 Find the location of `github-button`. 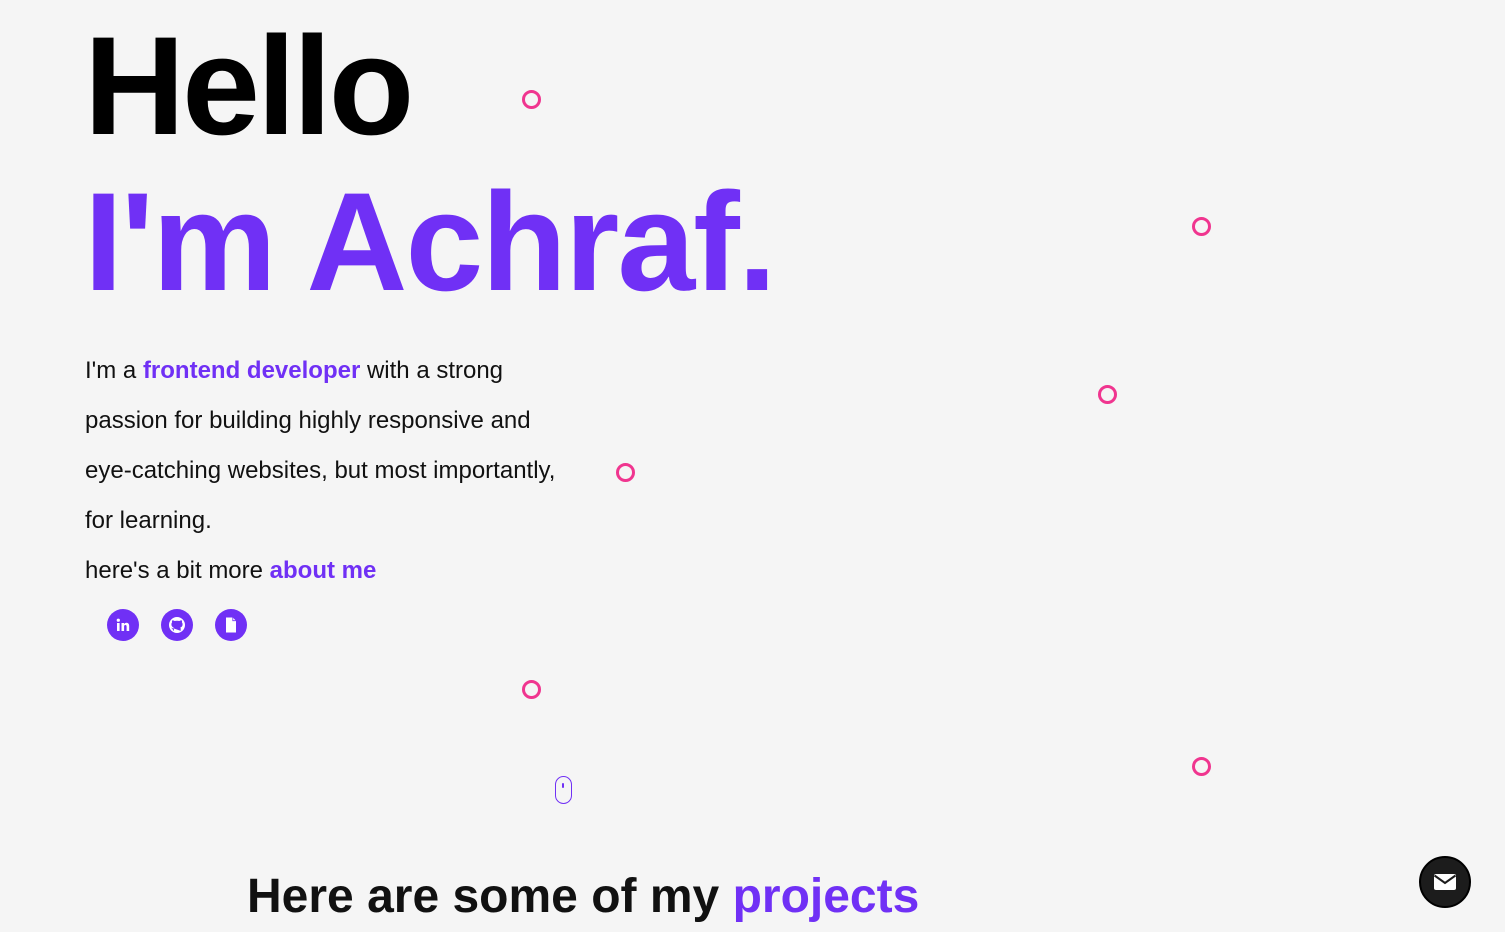

github-button is located at coordinates (177, 625).